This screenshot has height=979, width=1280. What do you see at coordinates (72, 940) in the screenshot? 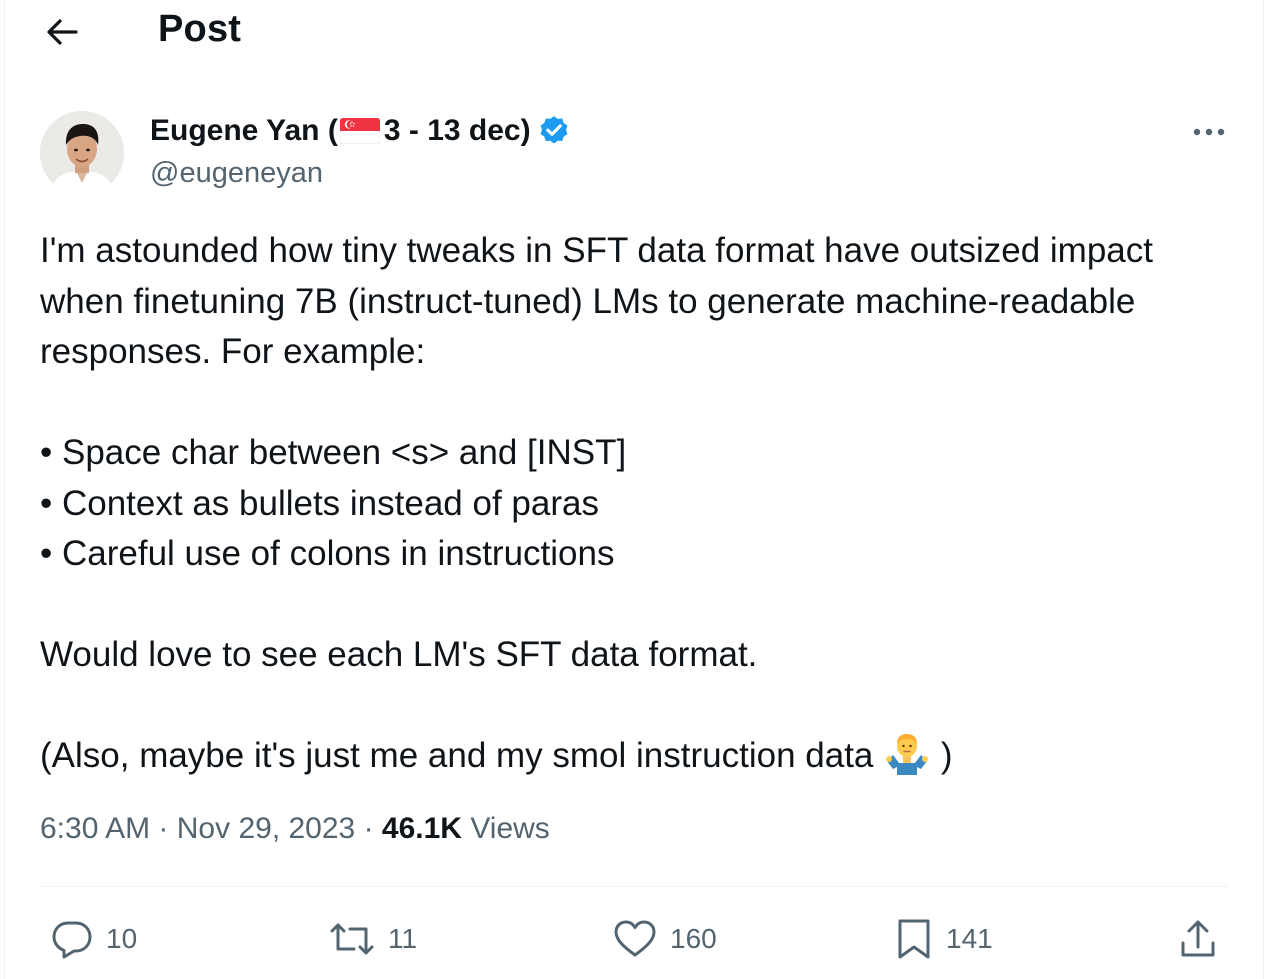
I see `reply-icon` at bounding box center [72, 940].